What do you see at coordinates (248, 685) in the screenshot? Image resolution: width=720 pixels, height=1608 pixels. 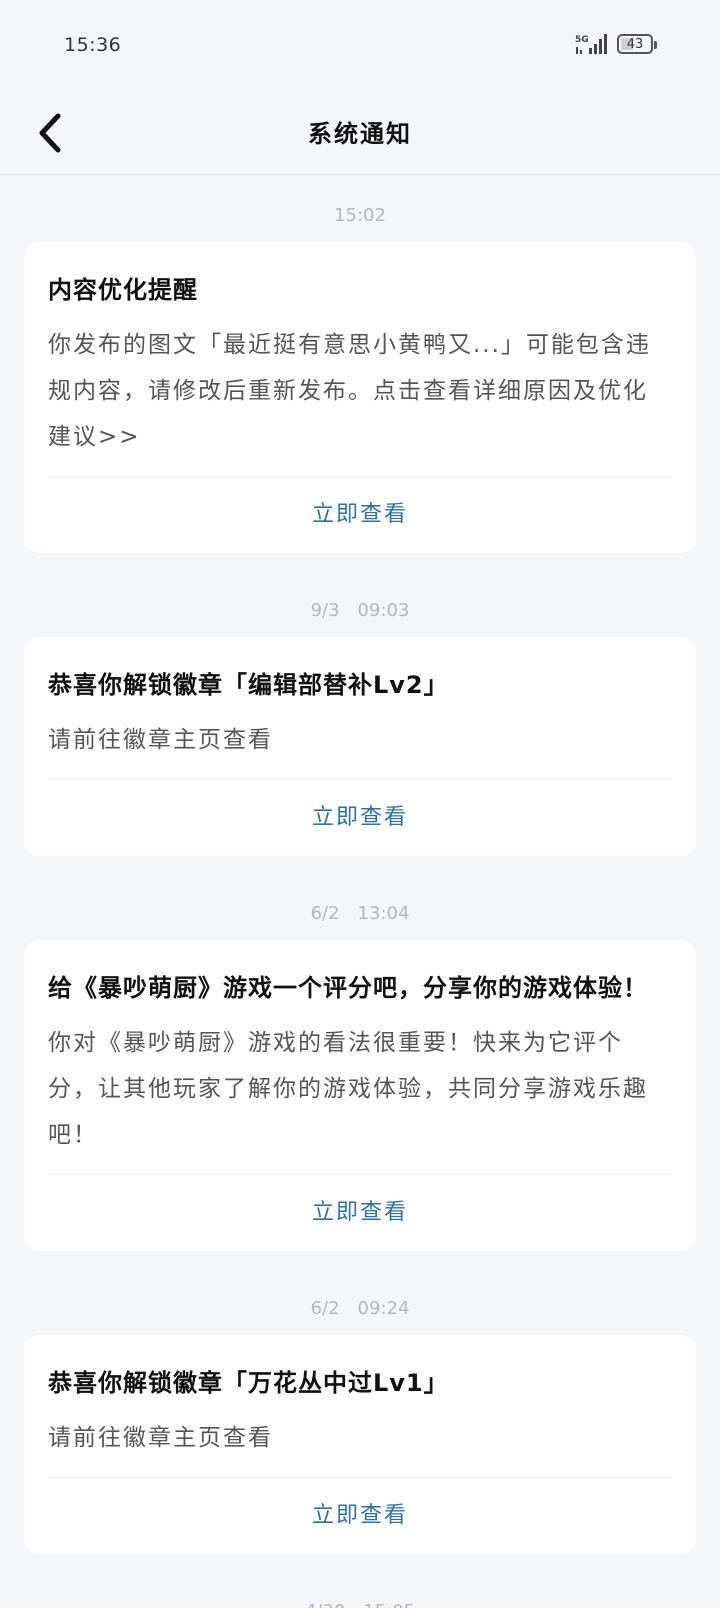 I see `notification-title: 恭喜你解锁徽章「编辑部替补Lv2」` at bounding box center [248, 685].